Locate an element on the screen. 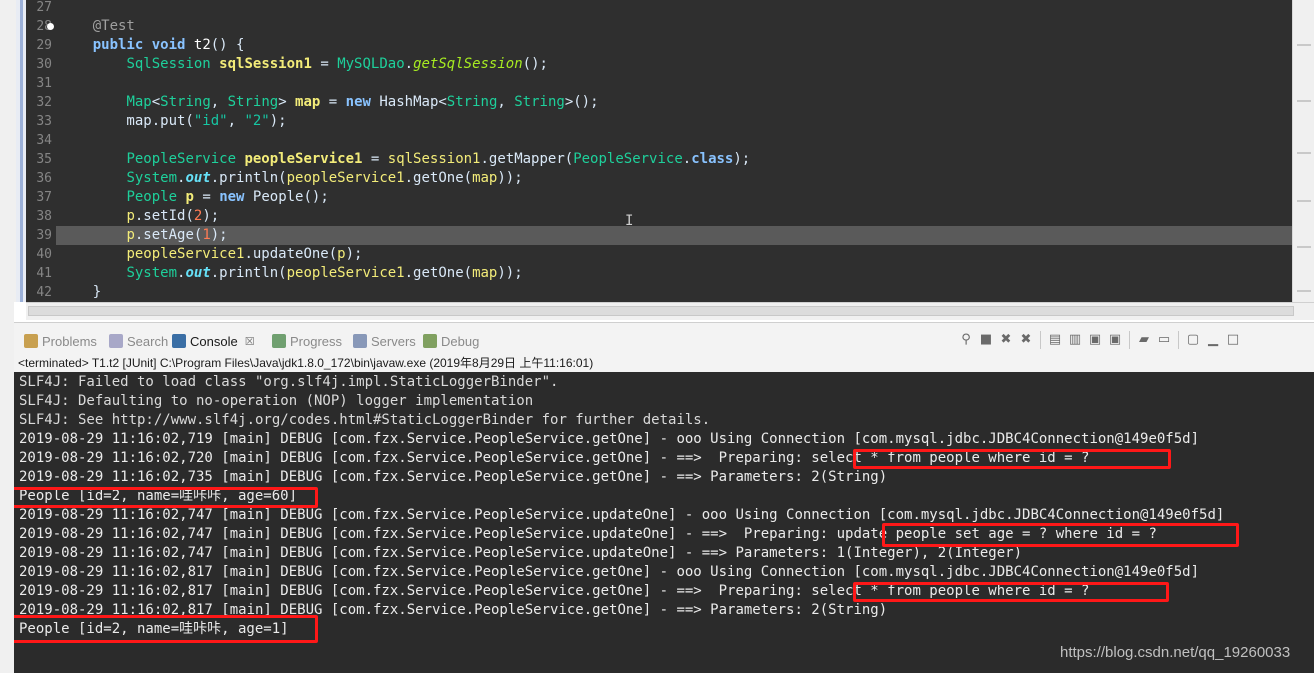 The image size is (1314, 673). editor-vertical-scrollbar is located at coordinates (1303, 151).